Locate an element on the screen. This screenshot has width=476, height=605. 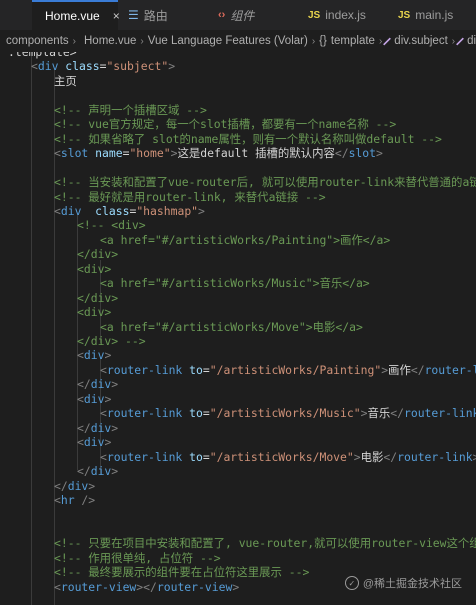
breadcrumb-item: div.hashmap is located at coordinates (471, 41).